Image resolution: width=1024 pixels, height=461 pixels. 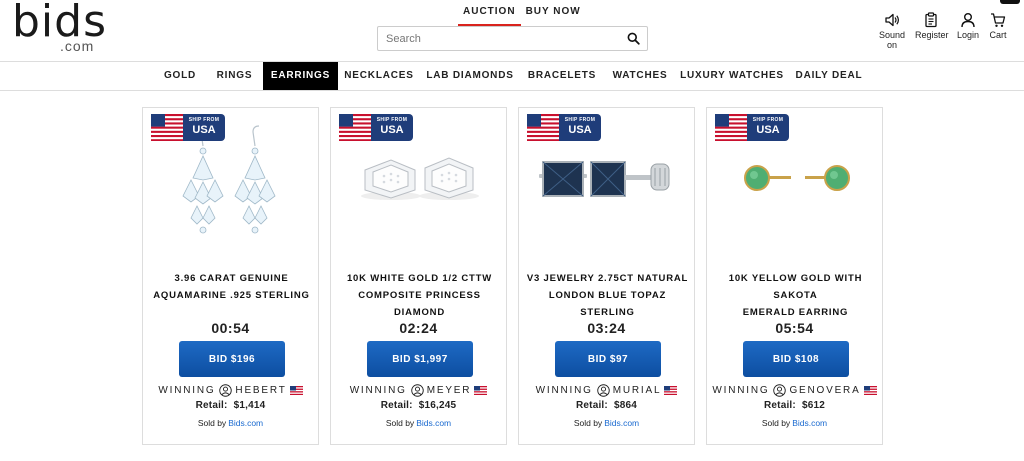 What do you see at coordinates (732, 76) in the screenshot?
I see `nav-luxury-watches: LUXURY WATCHES` at bounding box center [732, 76].